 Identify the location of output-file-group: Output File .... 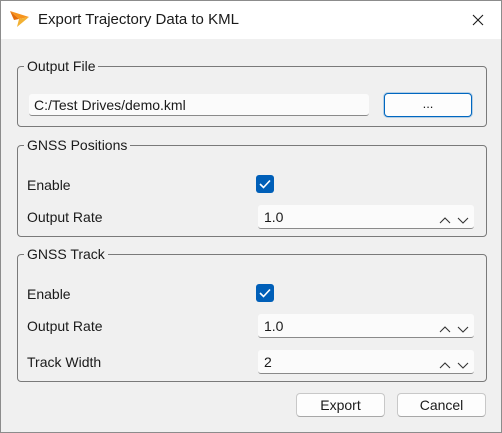
(252, 92).